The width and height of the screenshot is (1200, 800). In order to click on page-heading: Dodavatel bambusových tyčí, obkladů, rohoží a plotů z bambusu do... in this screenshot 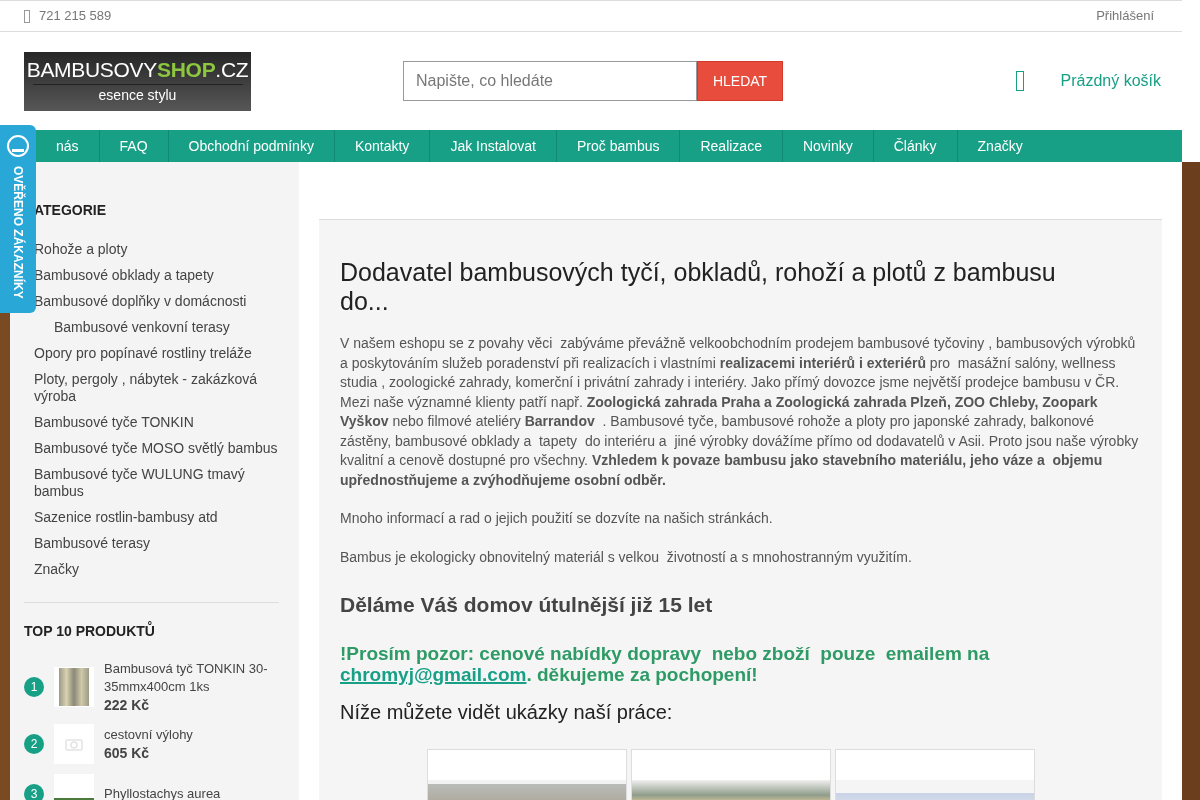, I will do `click(698, 287)`.